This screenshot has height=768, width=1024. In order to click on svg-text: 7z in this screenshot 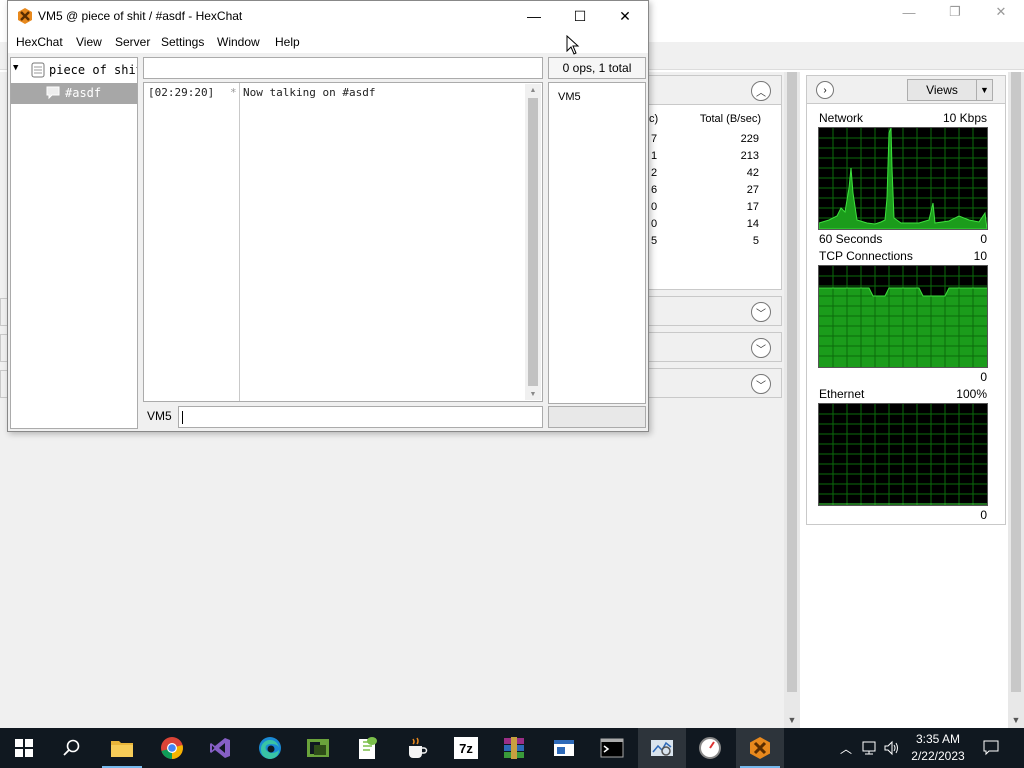, I will do `click(466, 748)`.